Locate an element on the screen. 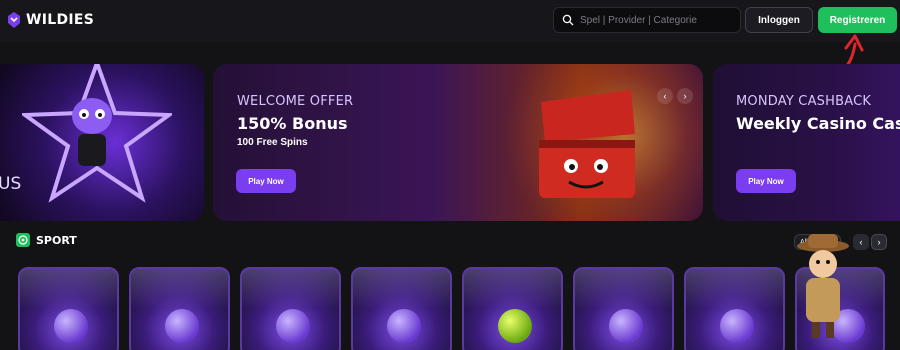 The height and width of the screenshot is (350, 900). slider-prev-button: ‹ is located at coordinates (665, 96).